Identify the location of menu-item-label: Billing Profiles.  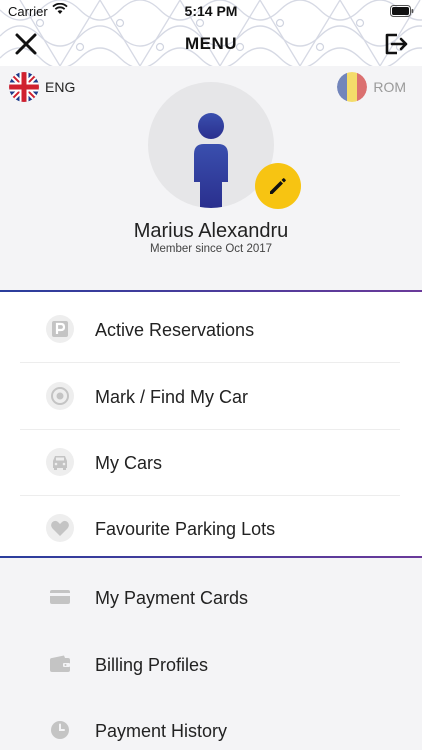
(152, 665).